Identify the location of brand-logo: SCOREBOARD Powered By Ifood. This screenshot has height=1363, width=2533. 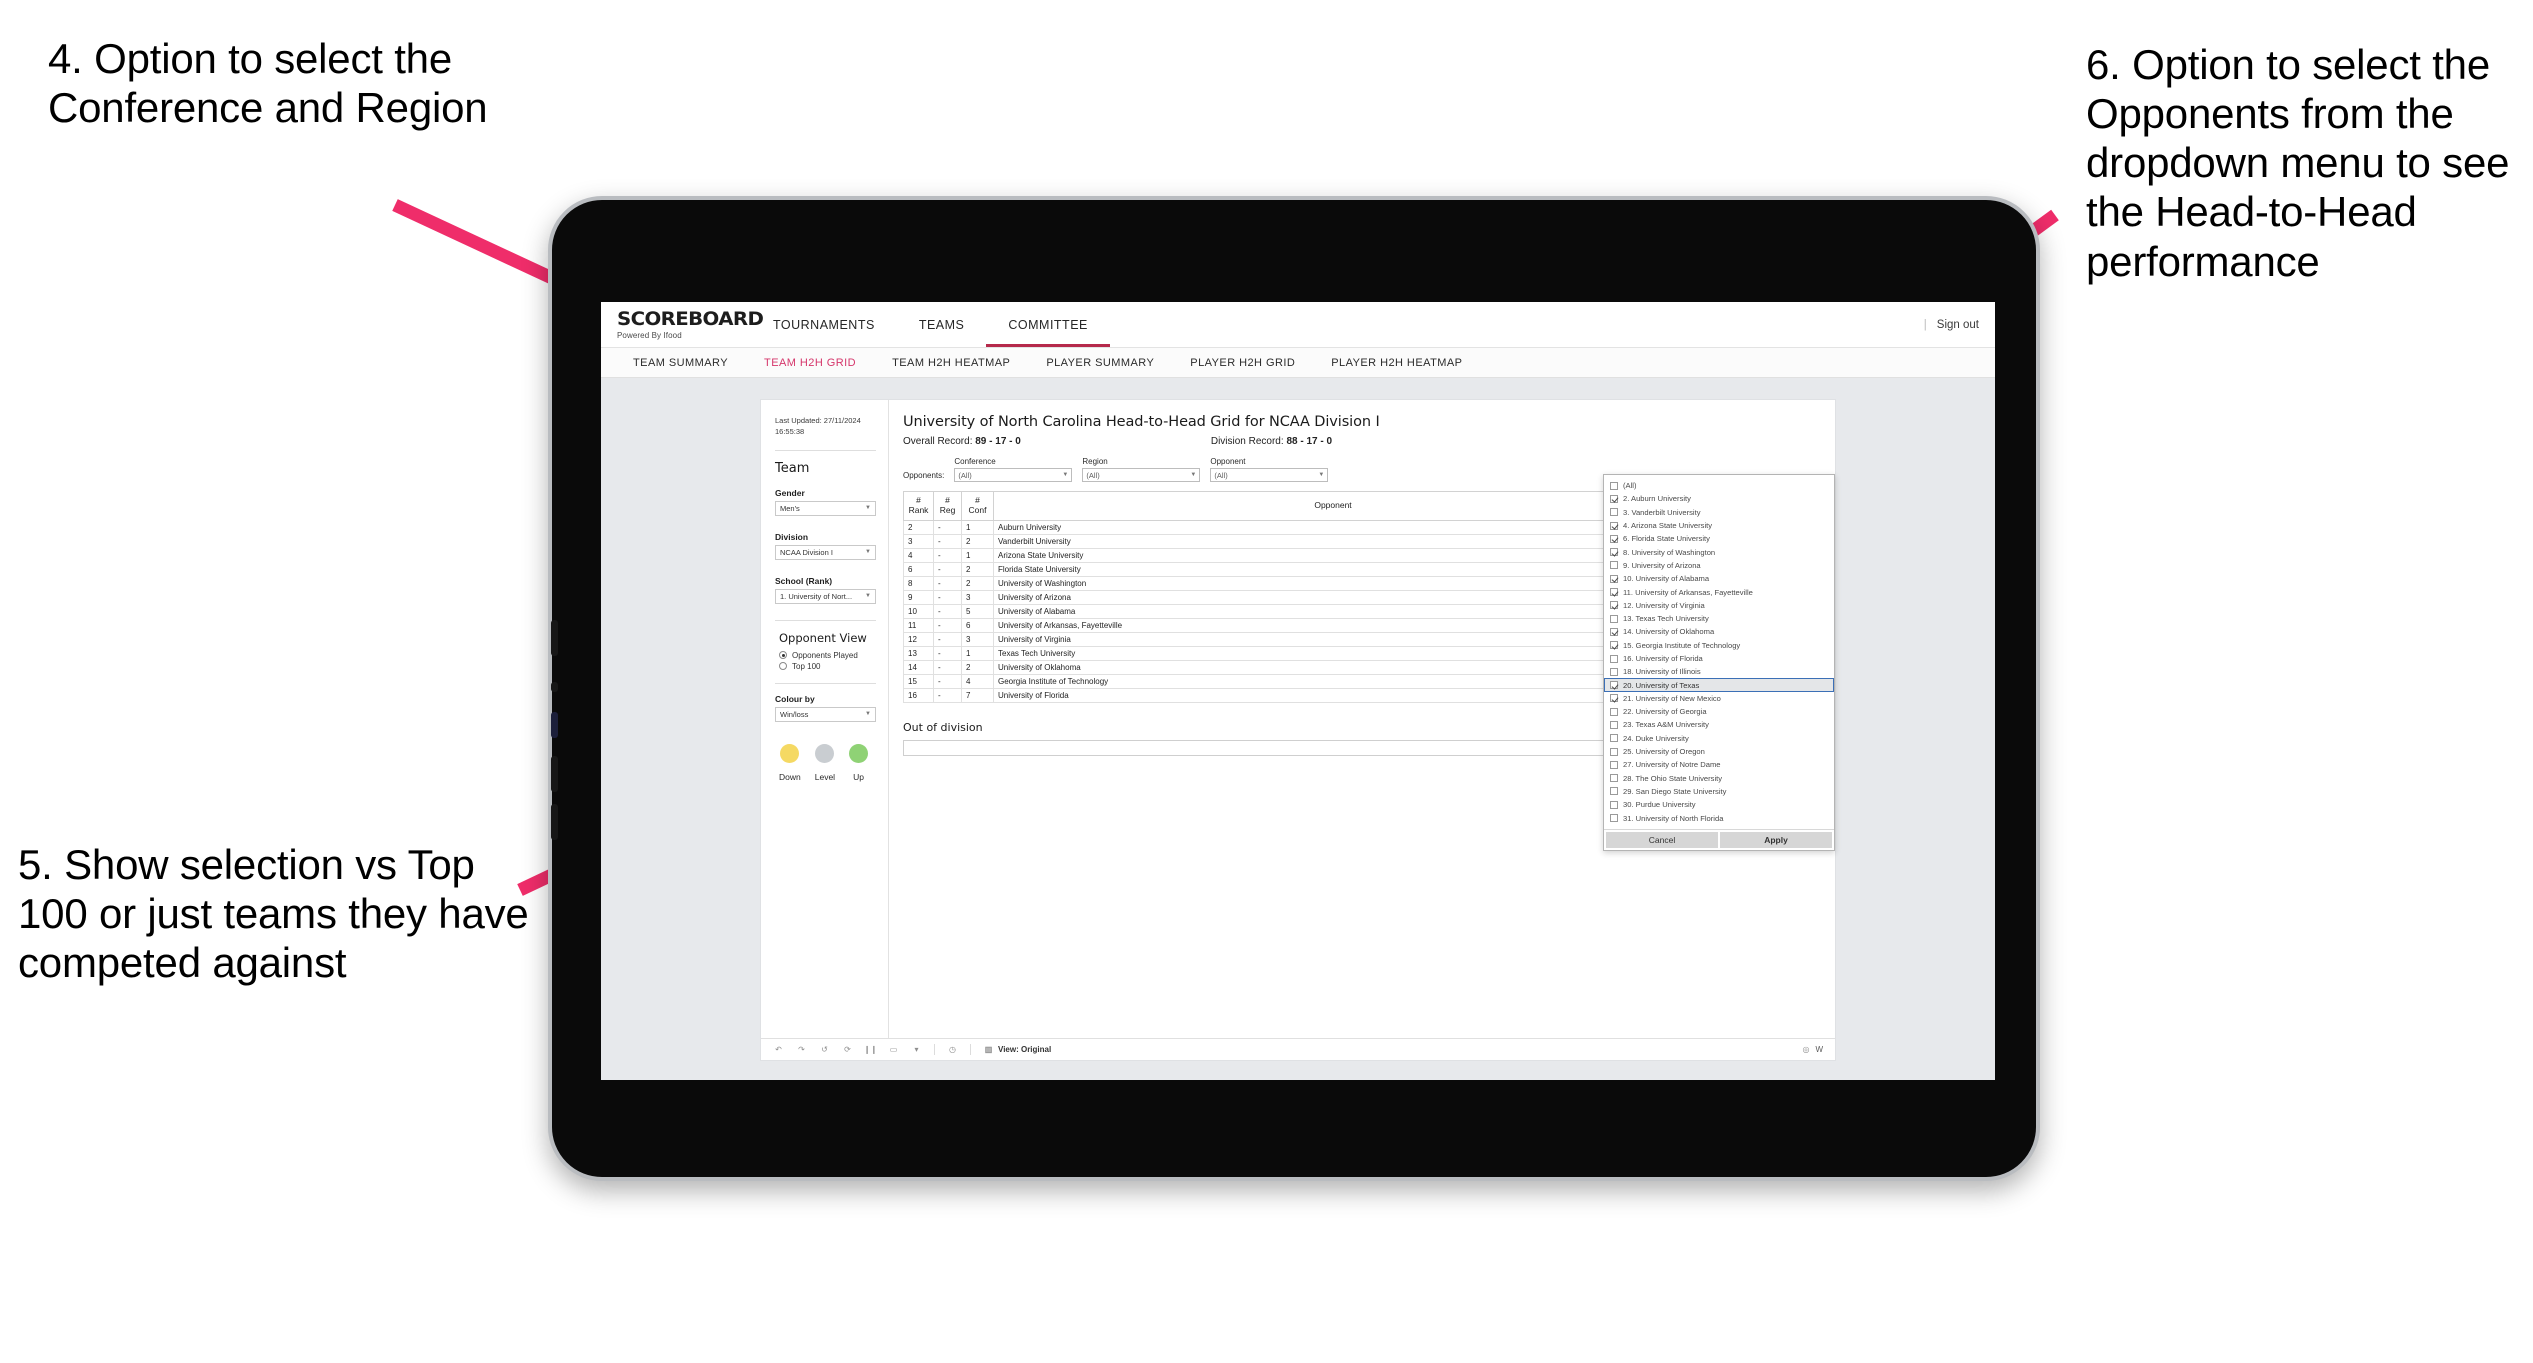
(682, 324).